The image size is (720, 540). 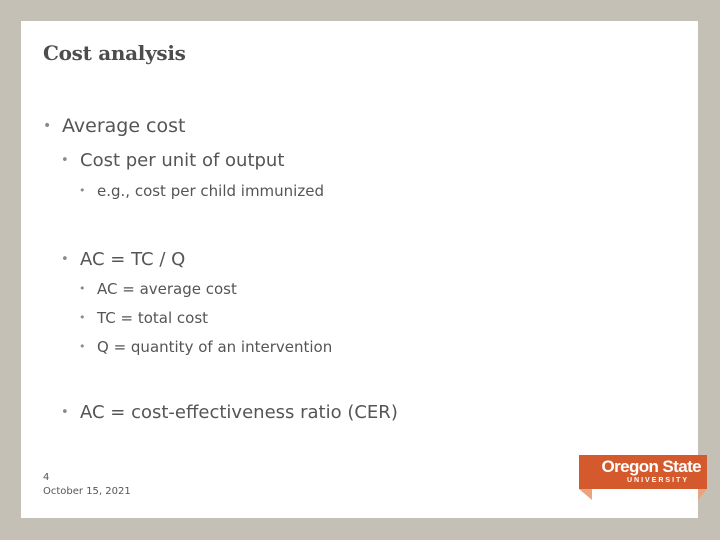 I want to click on bullet-text: TC = total cost, so click(x=153, y=318).